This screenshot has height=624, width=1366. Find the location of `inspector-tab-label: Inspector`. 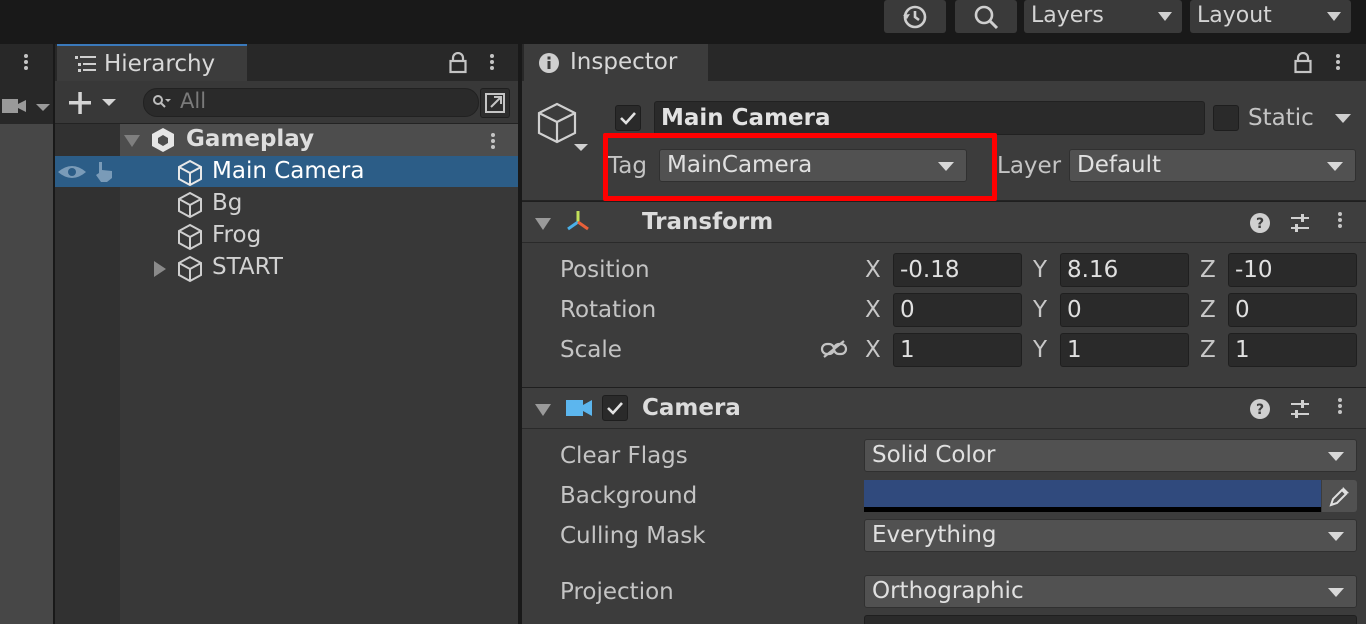

inspector-tab-label: Inspector is located at coordinates (624, 62).